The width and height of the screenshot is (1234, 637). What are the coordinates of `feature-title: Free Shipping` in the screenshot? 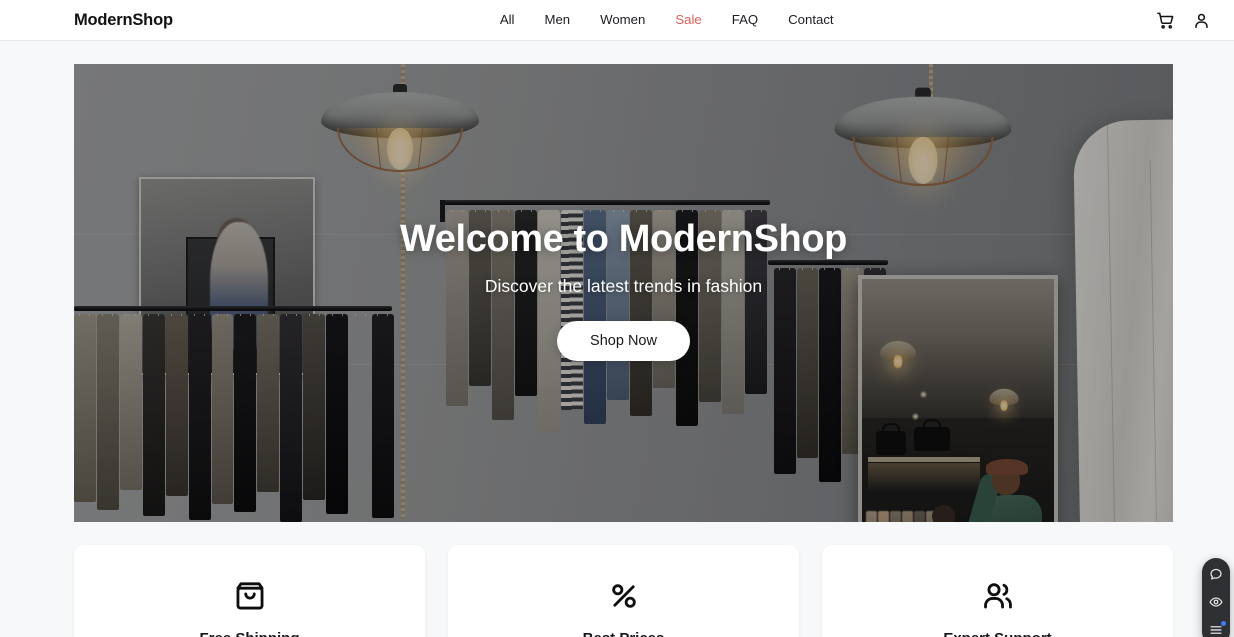 It's located at (249, 633).